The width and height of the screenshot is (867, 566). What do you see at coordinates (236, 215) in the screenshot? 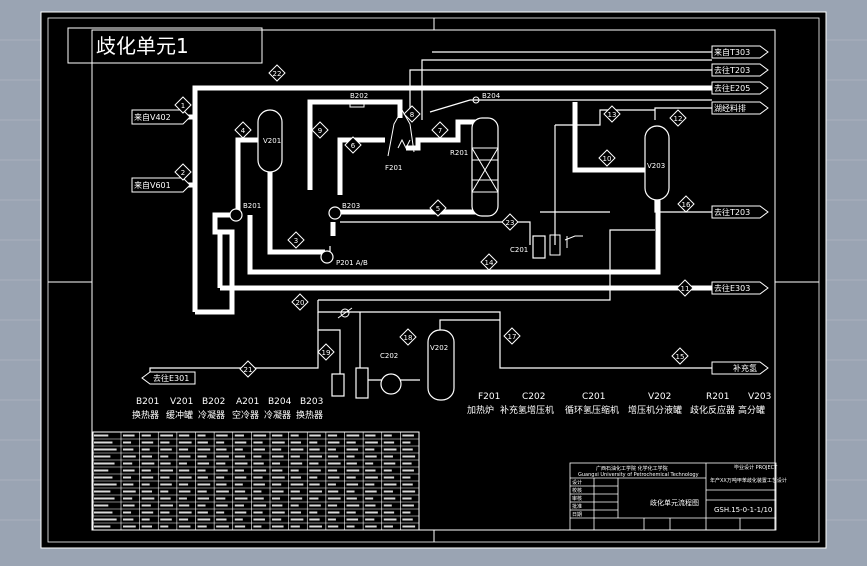
I see `exchanger-b201` at bounding box center [236, 215].